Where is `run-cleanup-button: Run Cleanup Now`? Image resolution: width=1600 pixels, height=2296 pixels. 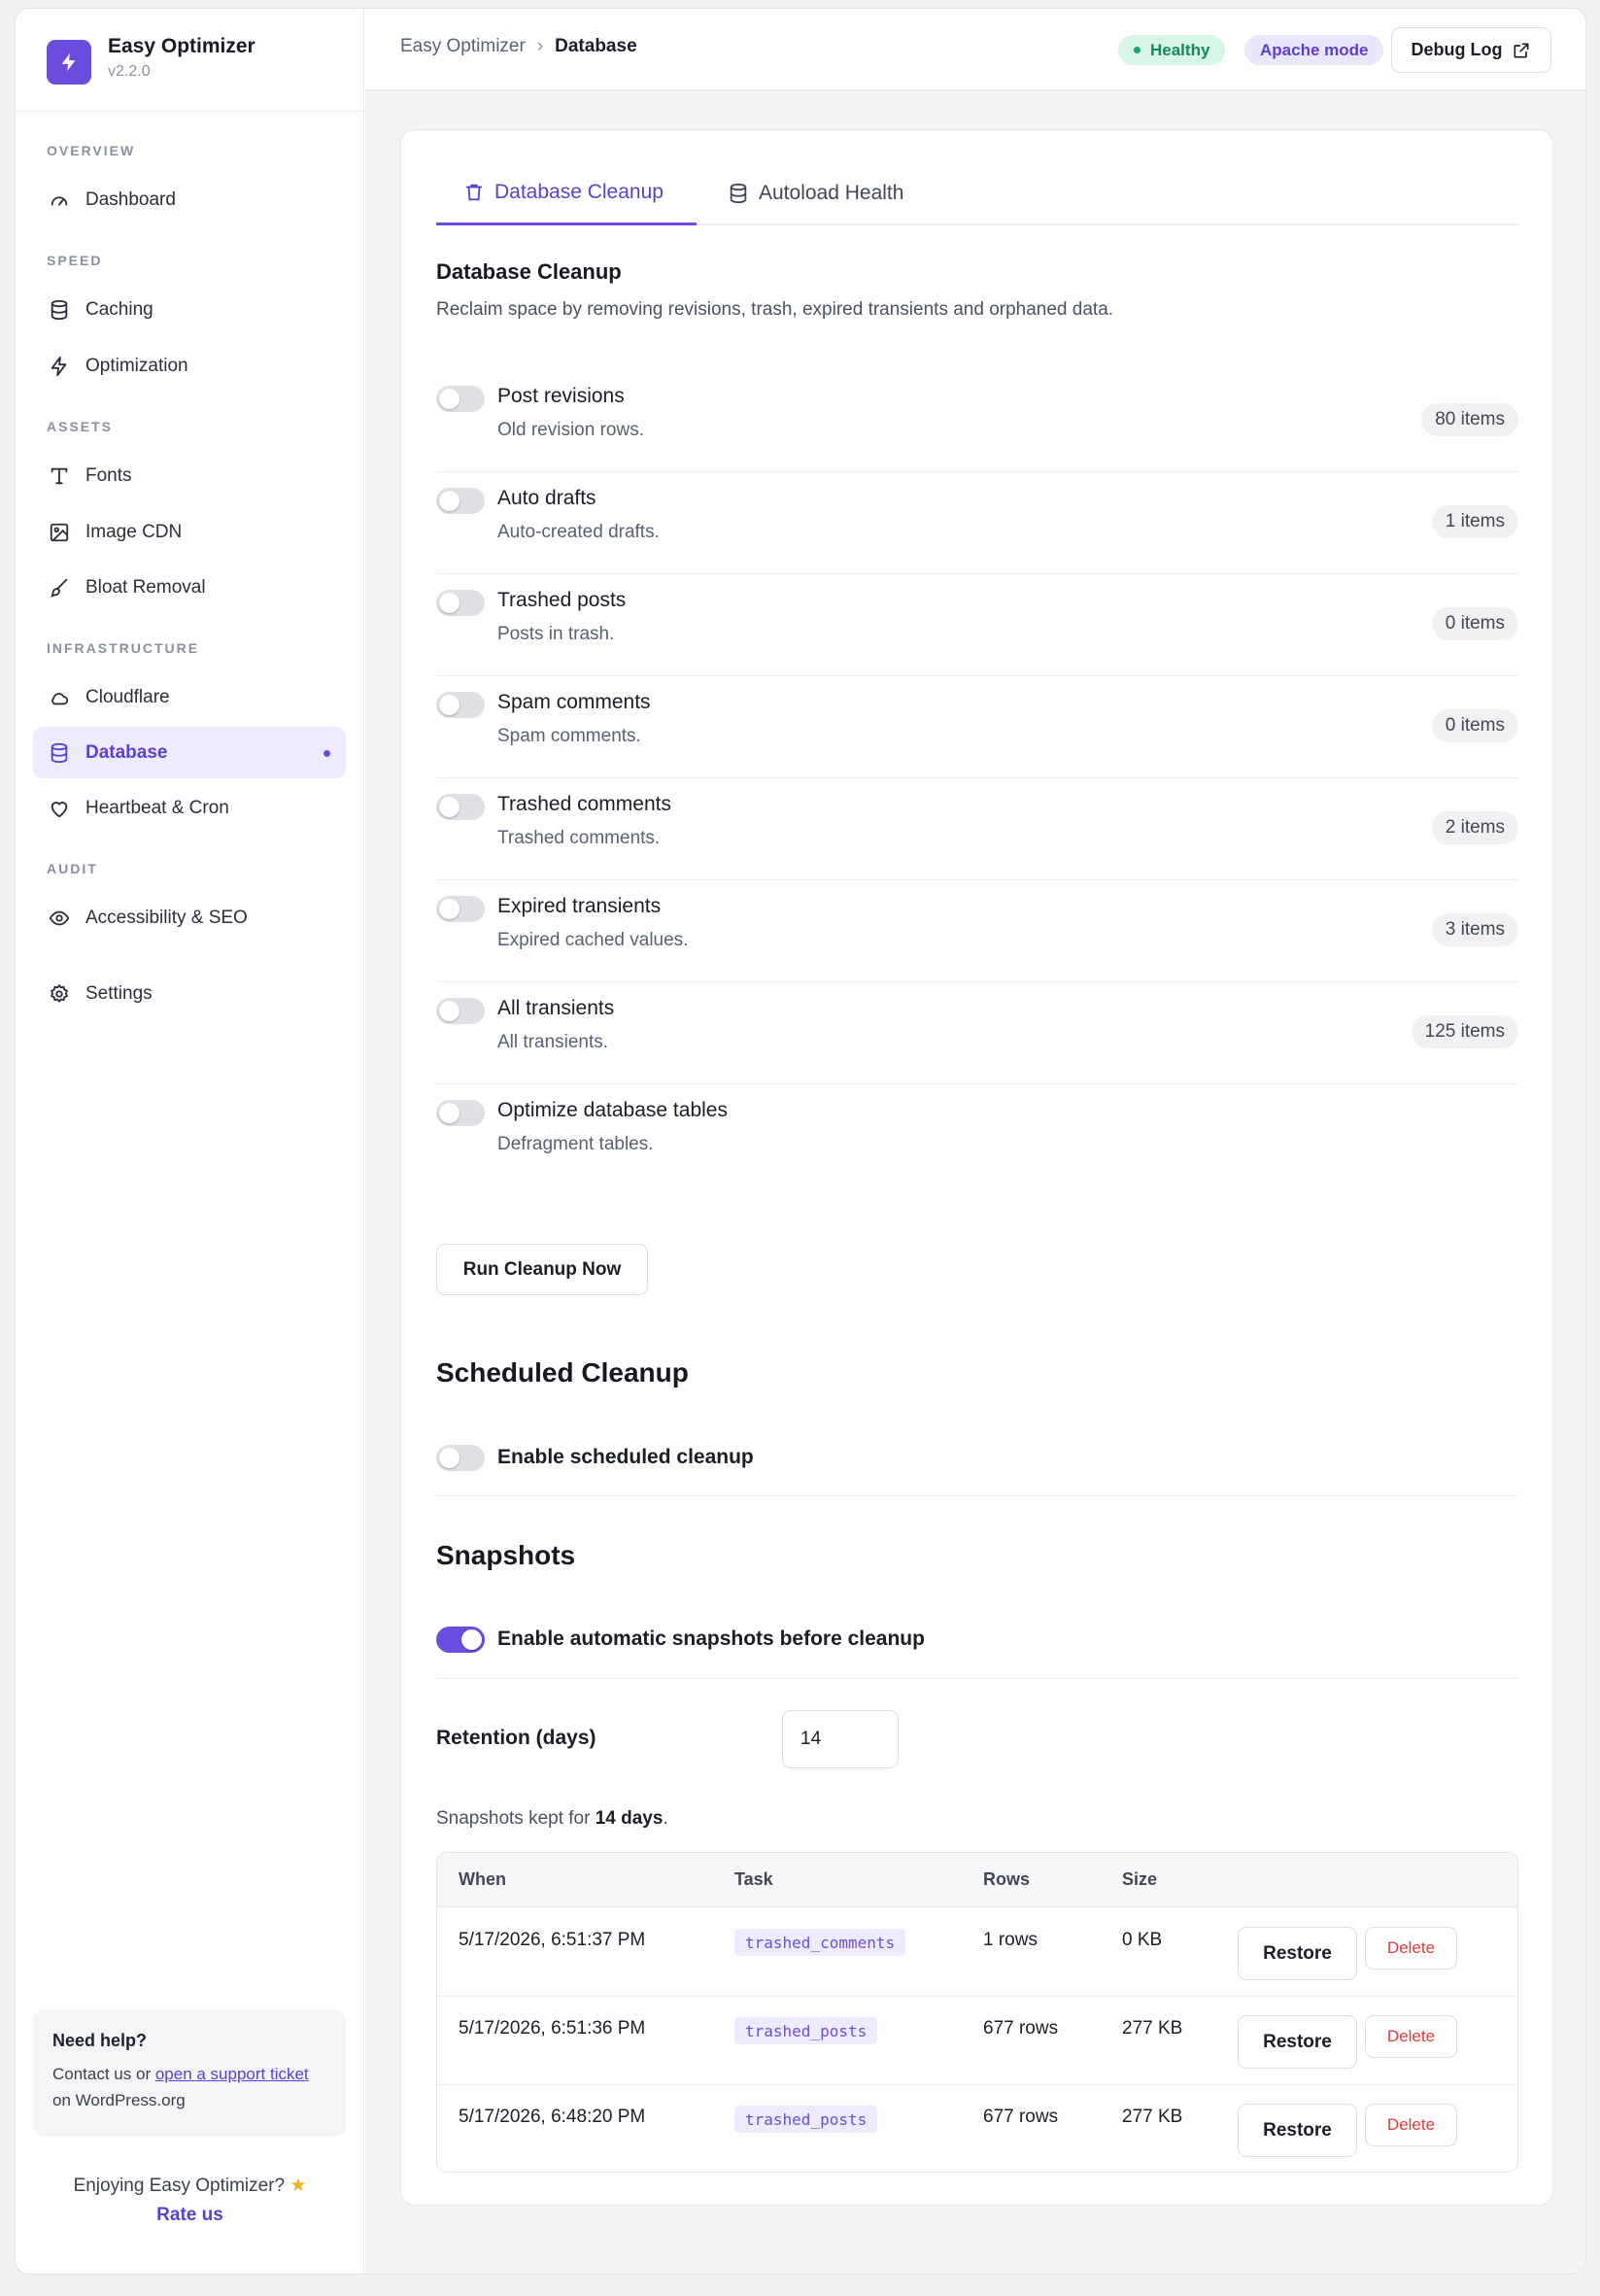 run-cleanup-button: Run Cleanup Now is located at coordinates (542, 1269).